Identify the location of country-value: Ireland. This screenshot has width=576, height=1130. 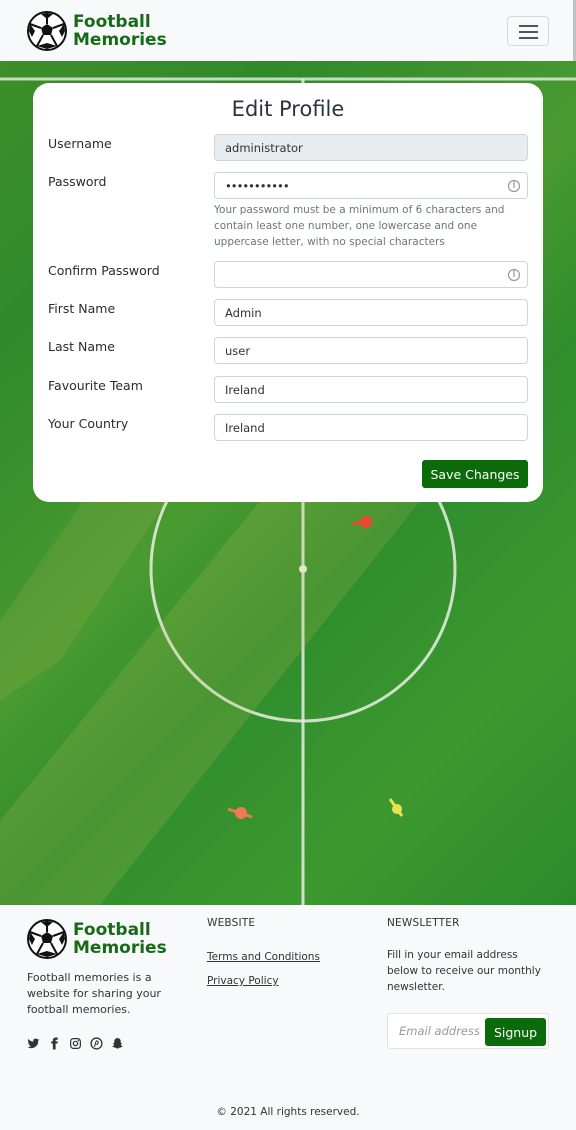
(245, 427).